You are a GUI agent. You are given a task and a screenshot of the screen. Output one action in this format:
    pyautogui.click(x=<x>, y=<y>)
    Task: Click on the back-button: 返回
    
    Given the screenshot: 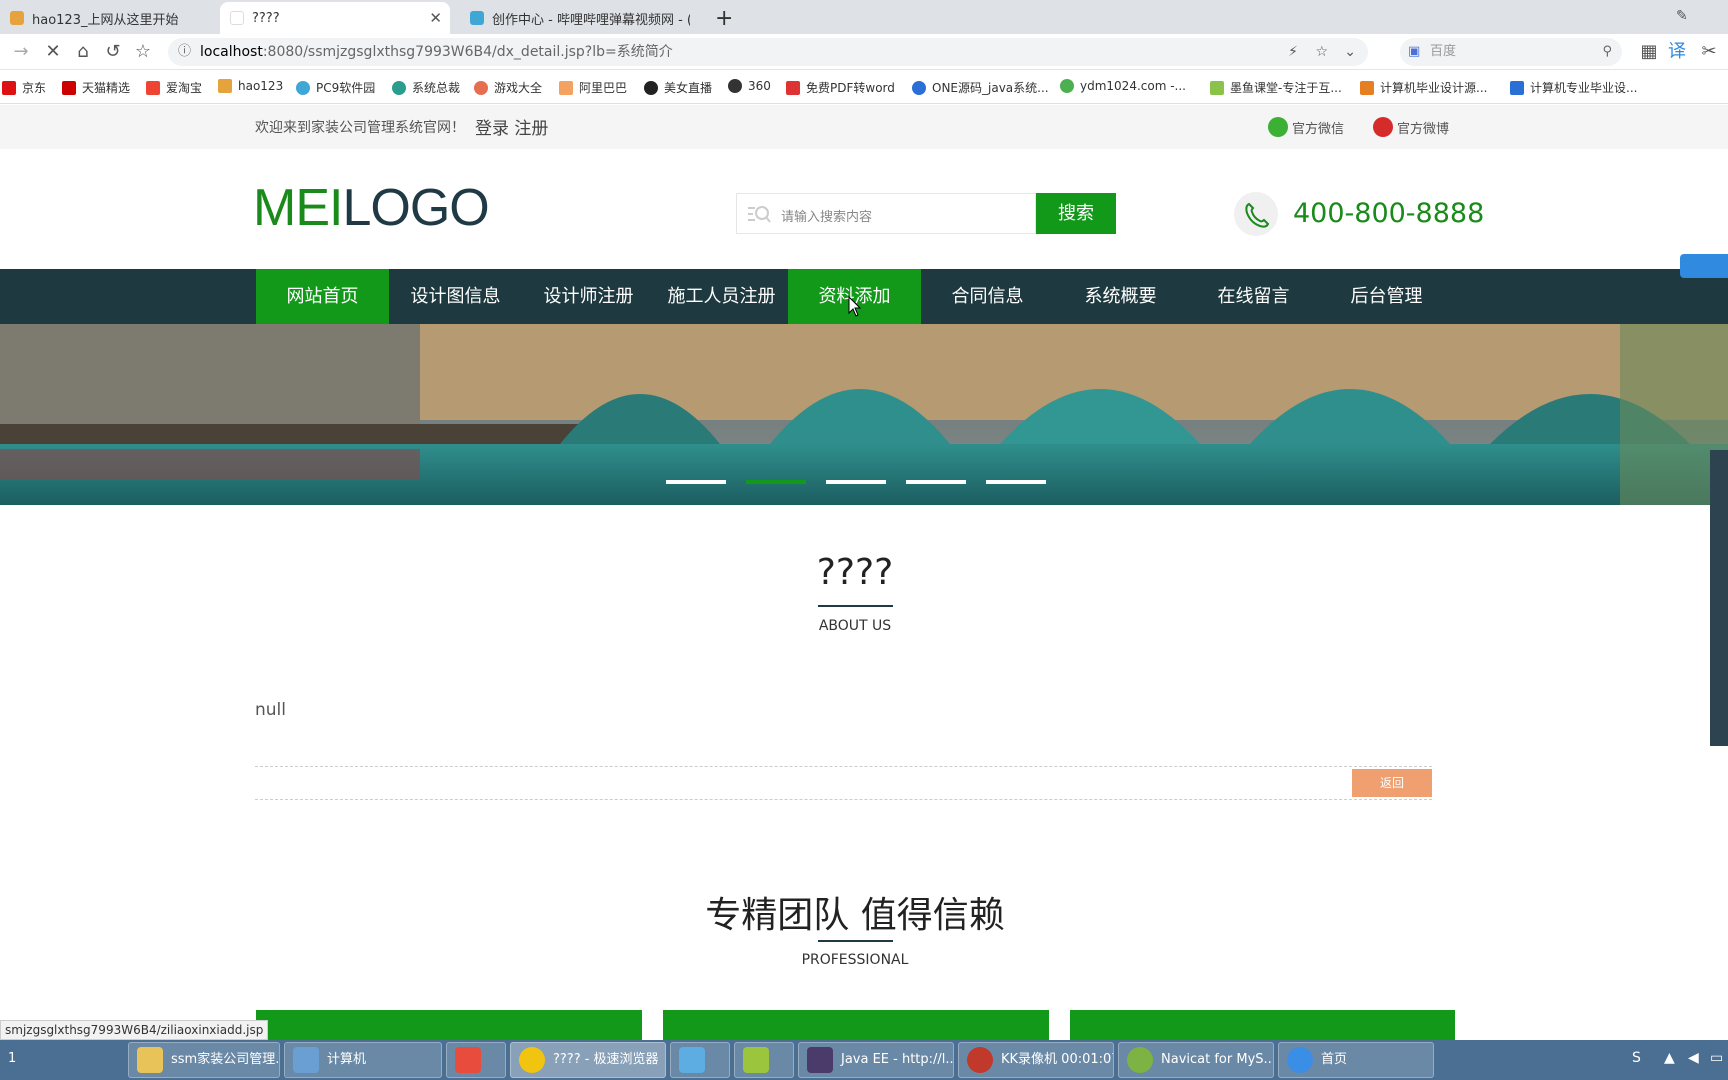 What is the action you would take?
    pyautogui.click(x=1392, y=783)
    